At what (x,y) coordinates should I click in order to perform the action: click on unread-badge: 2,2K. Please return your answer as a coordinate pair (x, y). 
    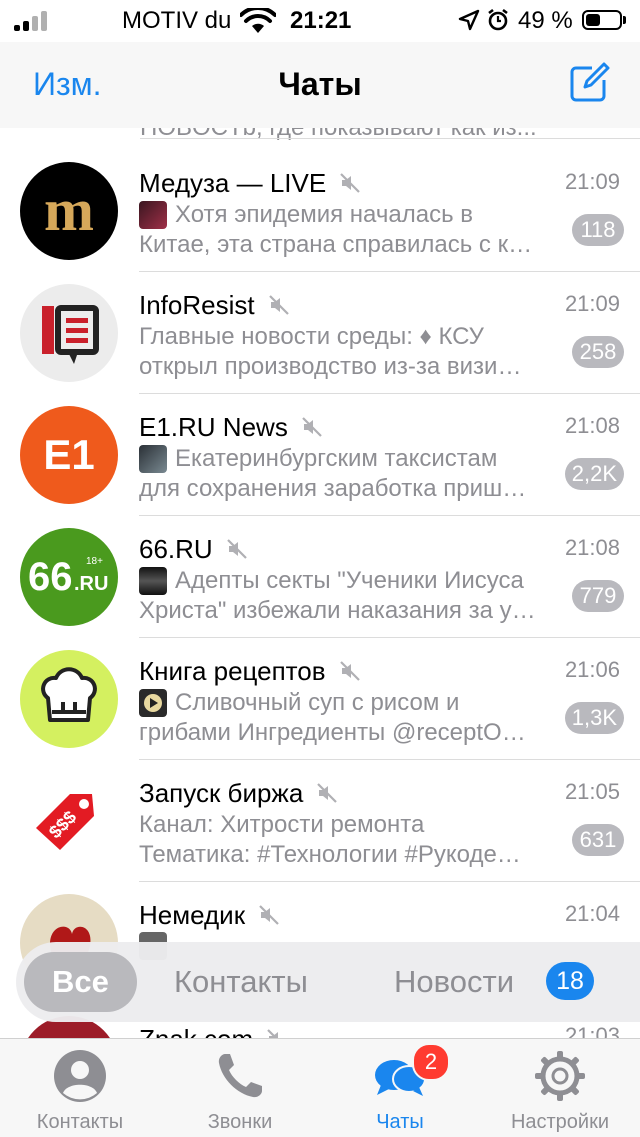
    Looking at the image, I should click on (594, 474).